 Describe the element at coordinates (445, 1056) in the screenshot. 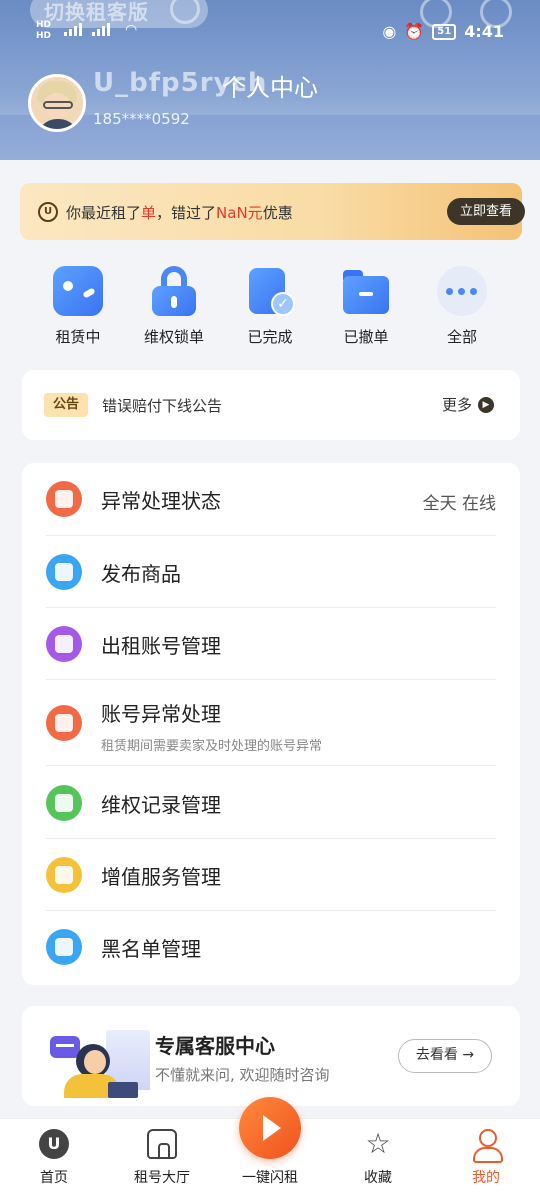

I see `go-see-button: 去看看 →` at that location.